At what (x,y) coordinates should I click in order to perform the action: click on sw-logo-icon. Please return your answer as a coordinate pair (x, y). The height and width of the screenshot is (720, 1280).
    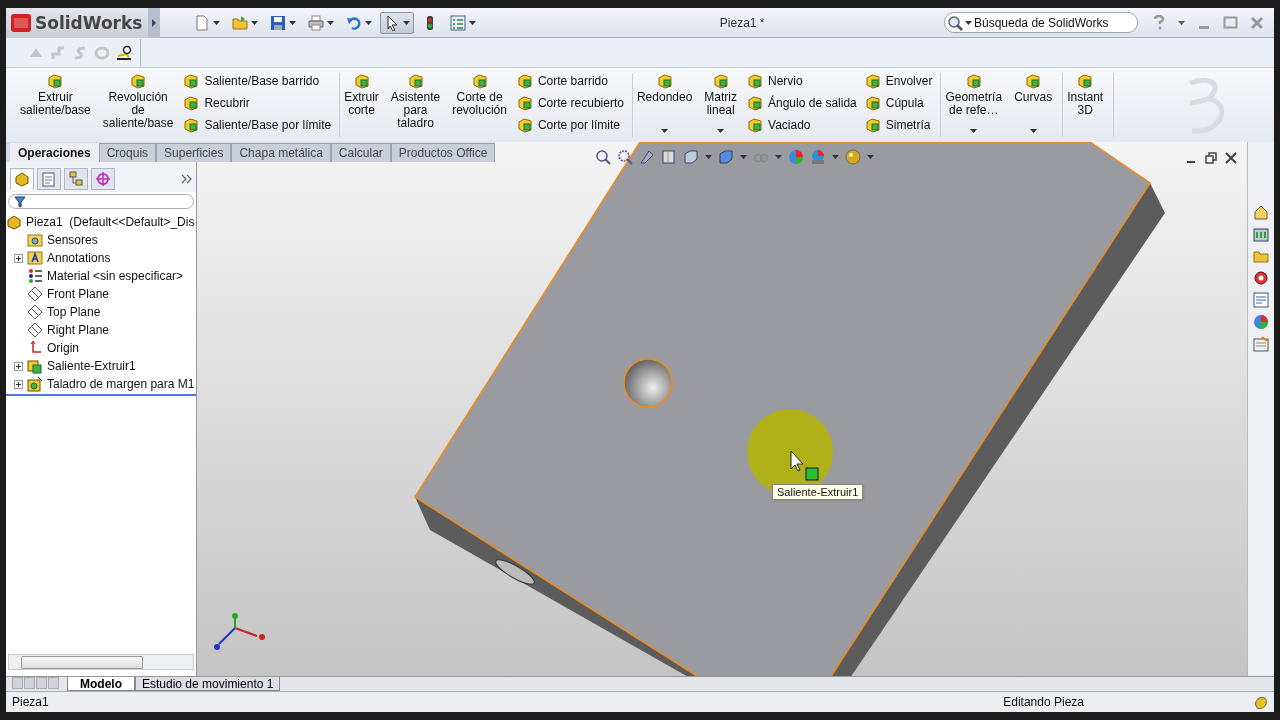
    Looking at the image, I should click on (21, 22).